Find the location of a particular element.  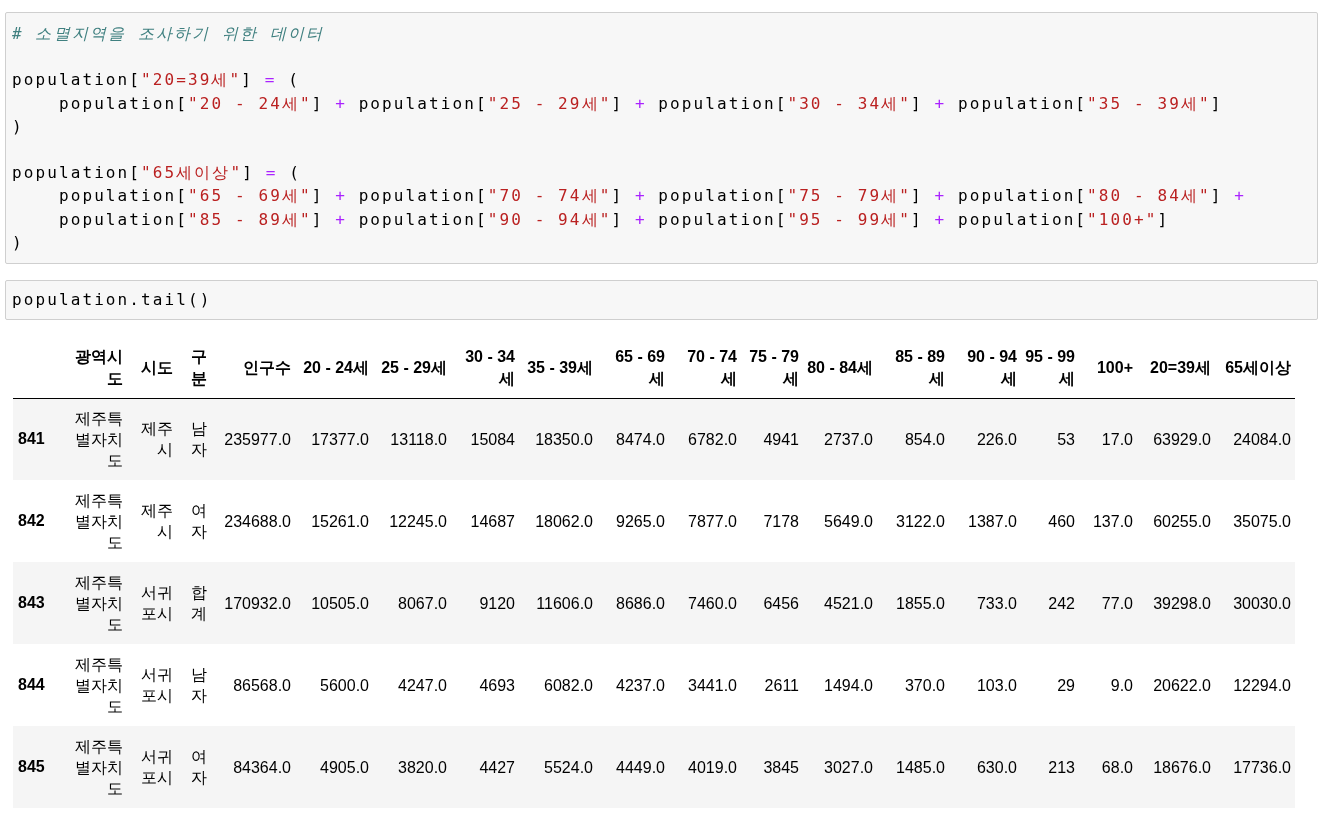

code-cell: population.tail() is located at coordinates (661, 300).